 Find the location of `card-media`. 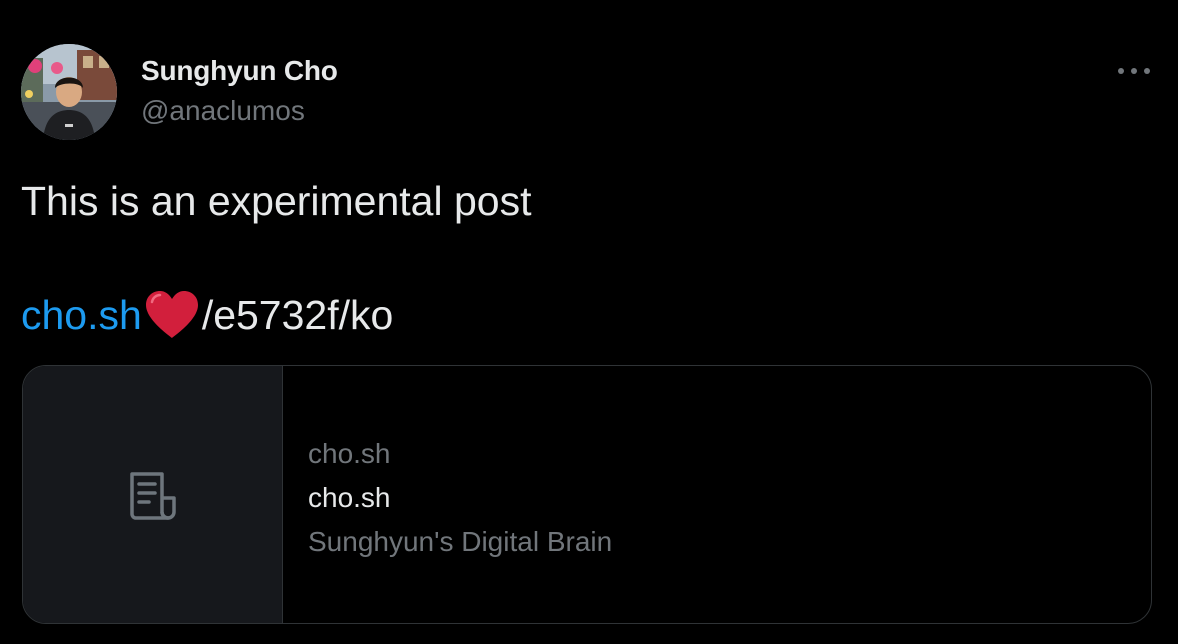

card-media is located at coordinates (153, 494).